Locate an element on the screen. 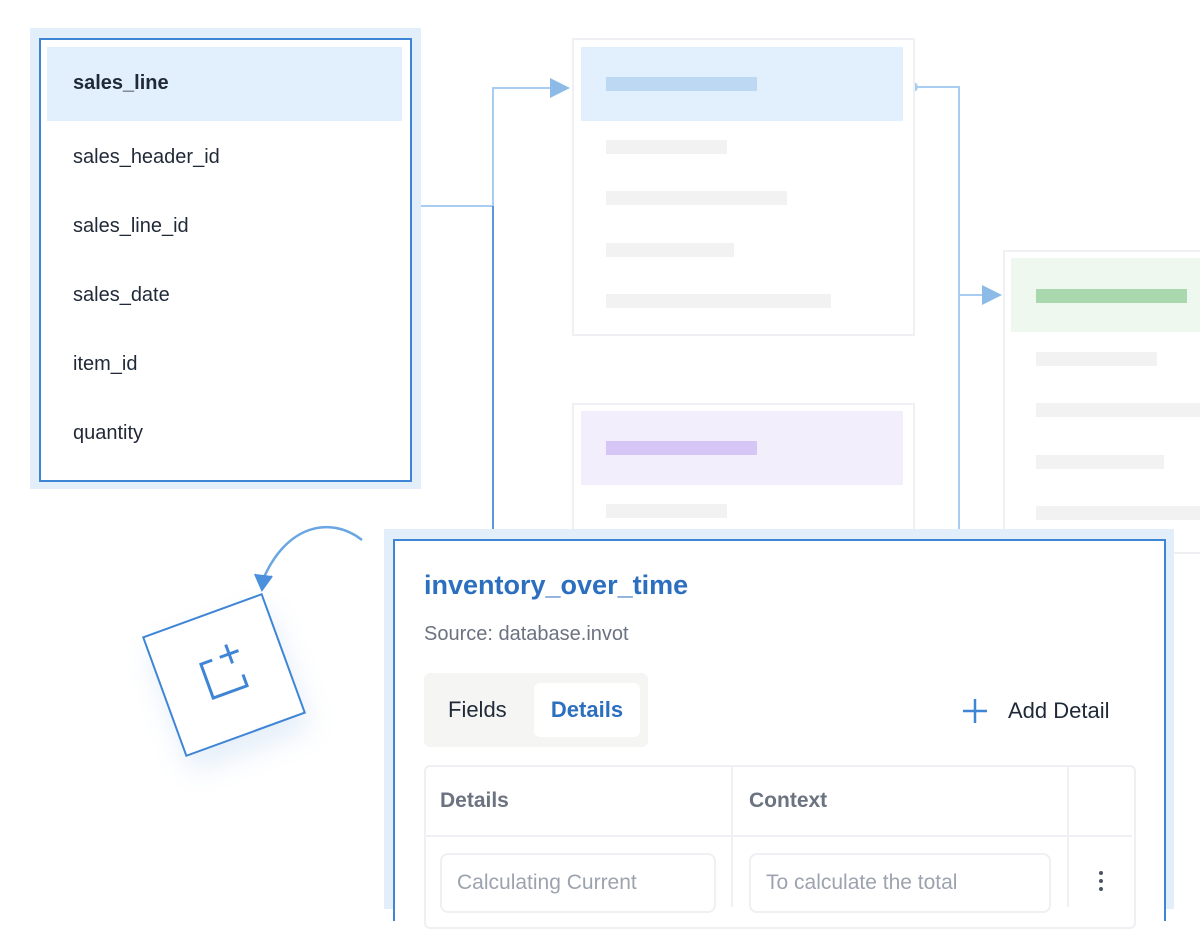  plus-icon is located at coordinates (975, 711).